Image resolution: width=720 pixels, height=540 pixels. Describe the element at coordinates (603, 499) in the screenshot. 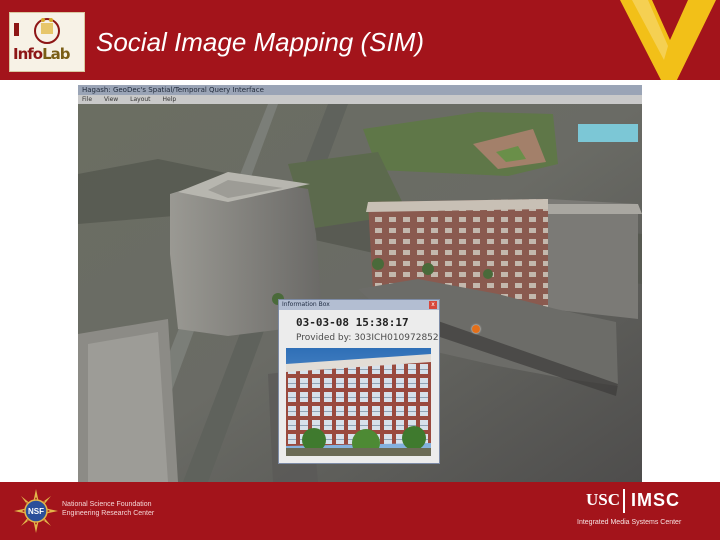

I see `usc-logo: USC` at that location.